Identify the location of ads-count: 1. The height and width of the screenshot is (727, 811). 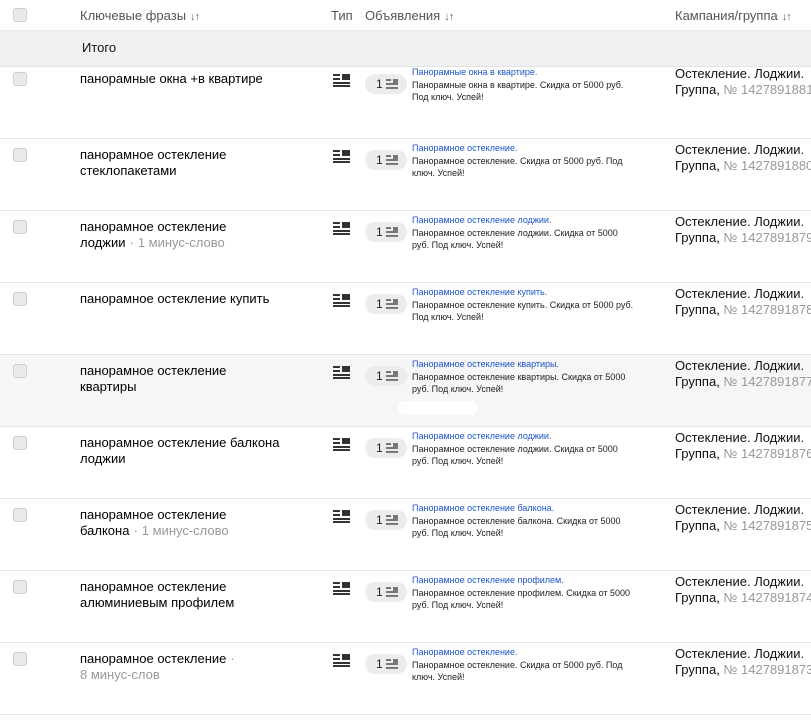
(379, 304).